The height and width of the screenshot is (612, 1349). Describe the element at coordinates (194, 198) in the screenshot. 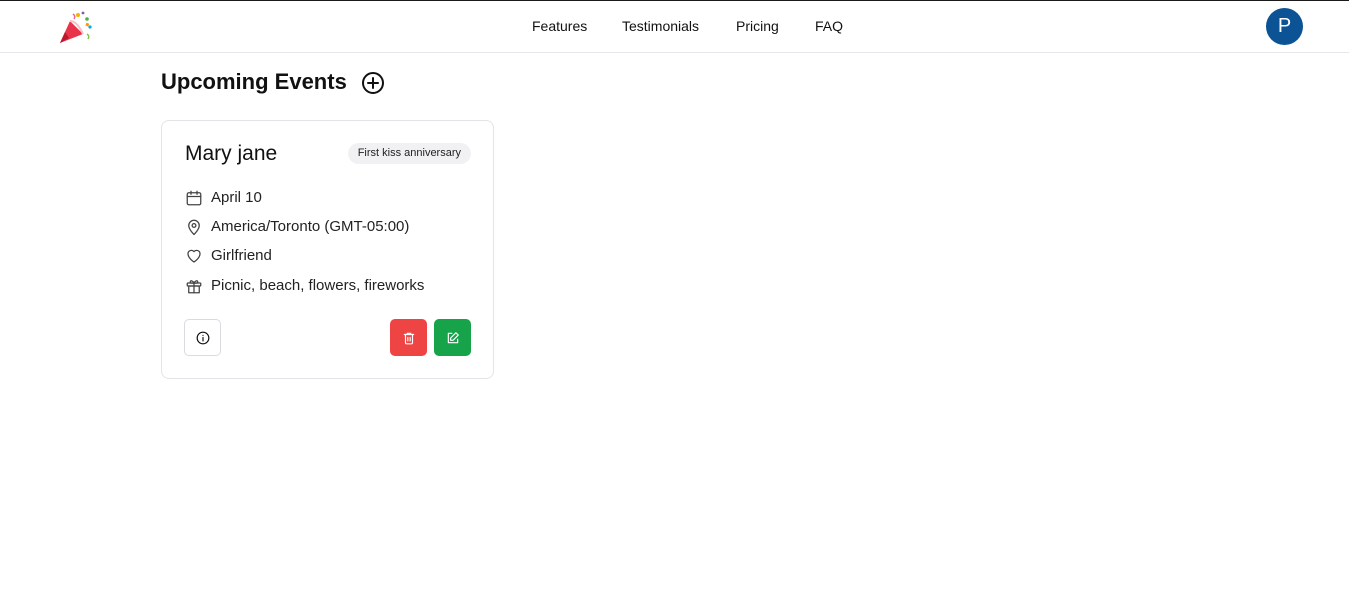

I see `calendar-icon` at that location.